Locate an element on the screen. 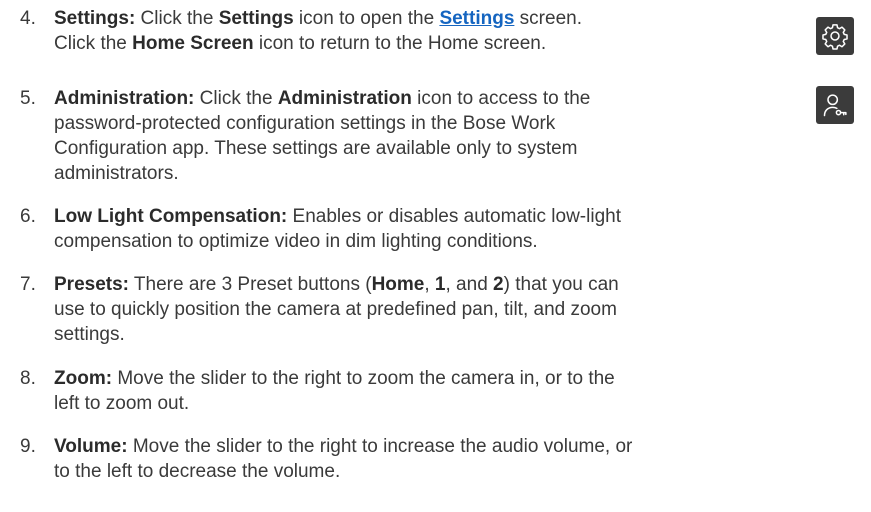 The image size is (871, 512). item-title: Zoom: is located at coordinates (83, 378).